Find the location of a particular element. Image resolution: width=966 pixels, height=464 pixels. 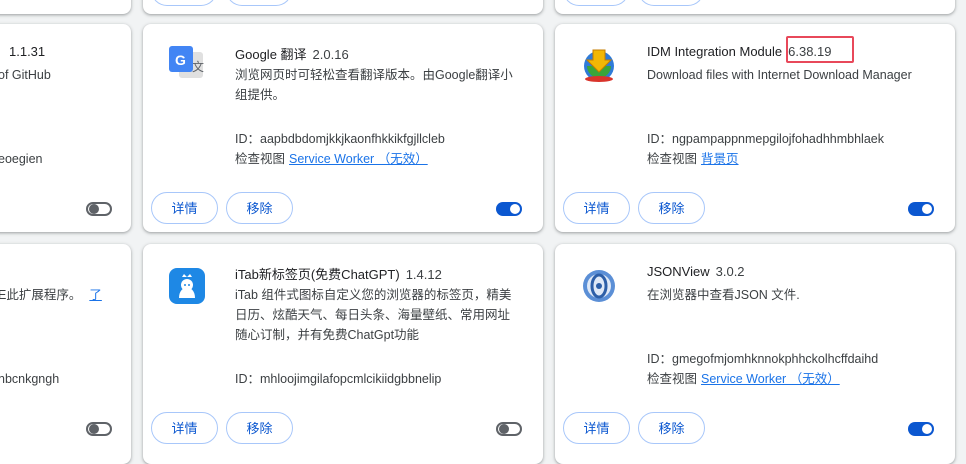

extension-title: Google 翻译 2.0.16 is located at coordinates (292, 53).